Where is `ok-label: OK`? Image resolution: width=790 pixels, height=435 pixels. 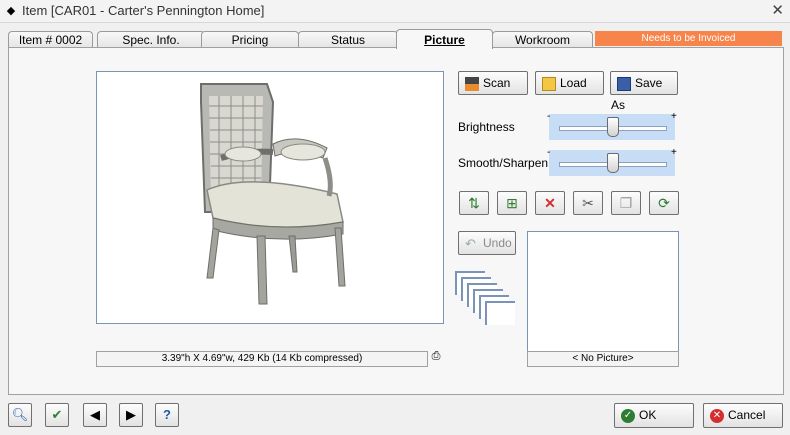
ok-label: OK is located at coordinates (648, 415).